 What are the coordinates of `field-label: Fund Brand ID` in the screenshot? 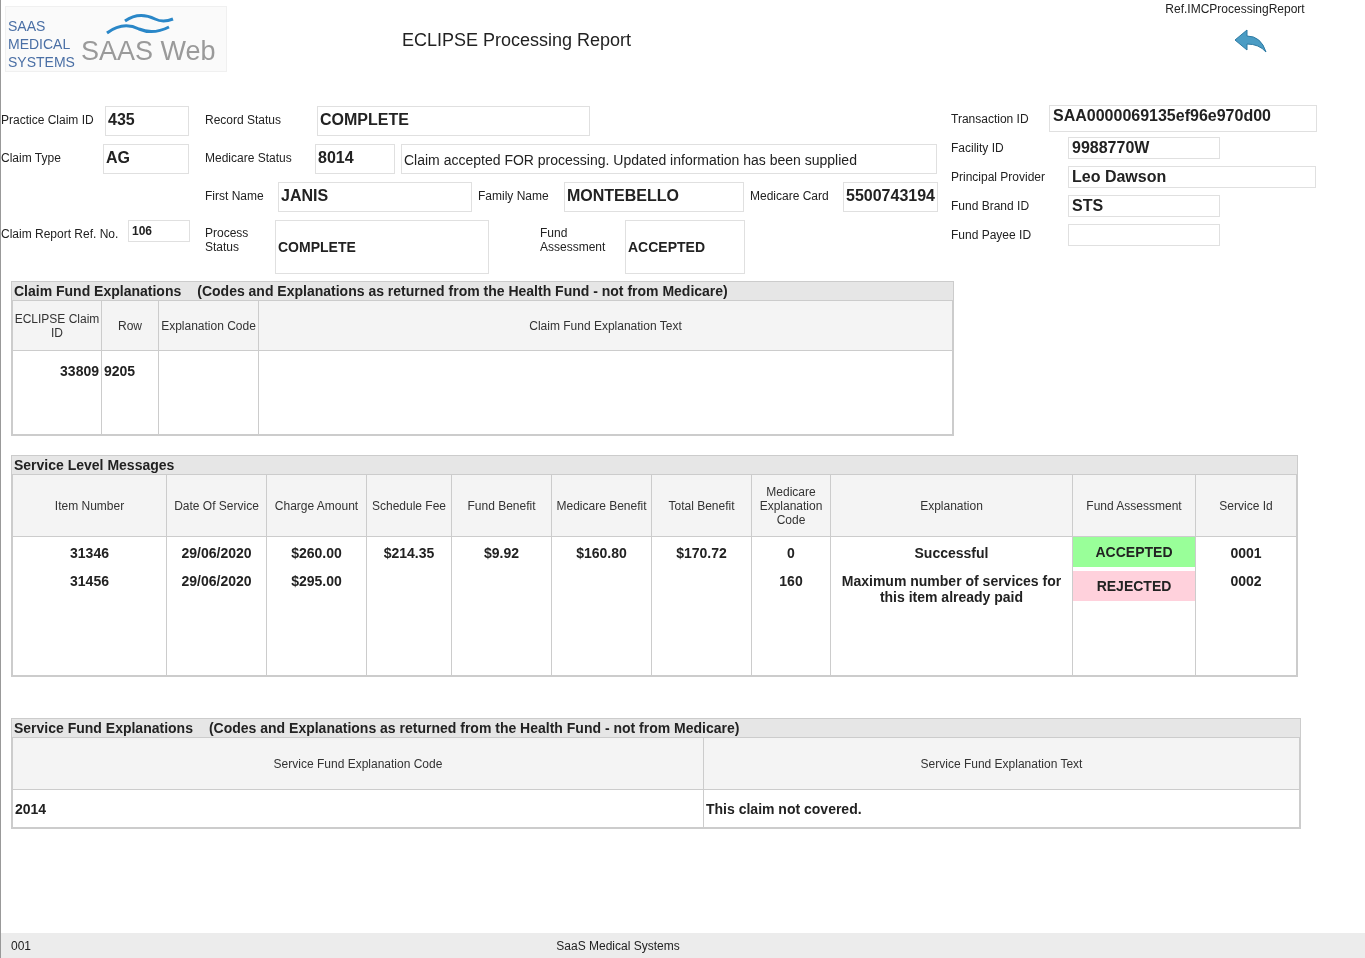 It's located at (991, 205).